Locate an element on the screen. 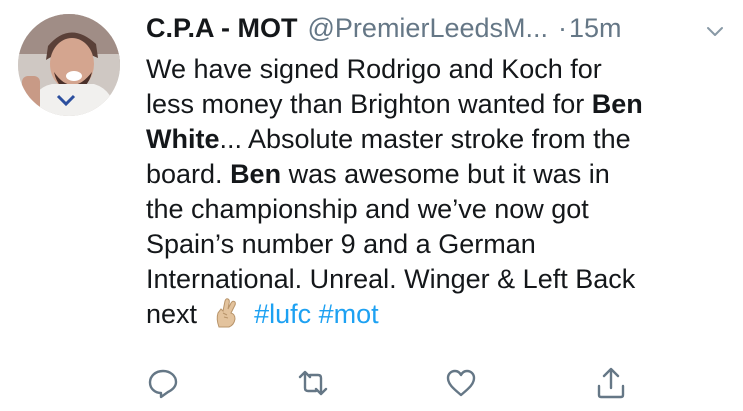  avatar-photo is located at coordinates (69, 65).